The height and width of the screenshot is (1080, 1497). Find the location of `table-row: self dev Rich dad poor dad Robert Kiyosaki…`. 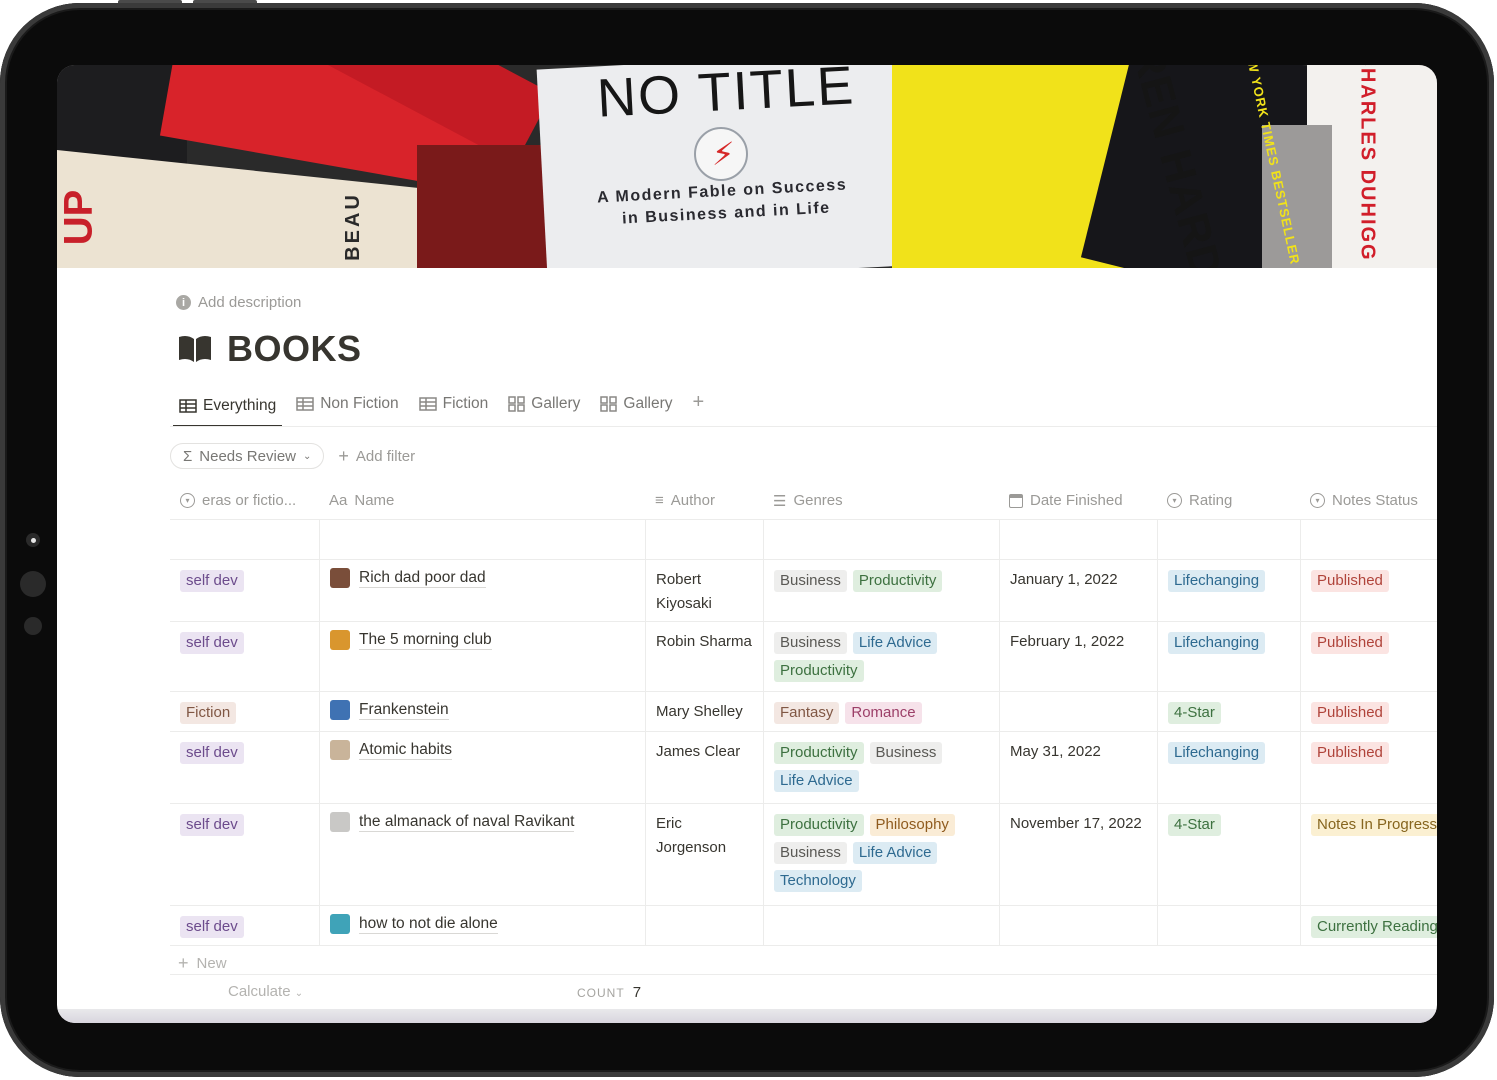

table-row: self dev Rich dad poor dad Robert Kiyosaki… is located at coordinates (803, 591).